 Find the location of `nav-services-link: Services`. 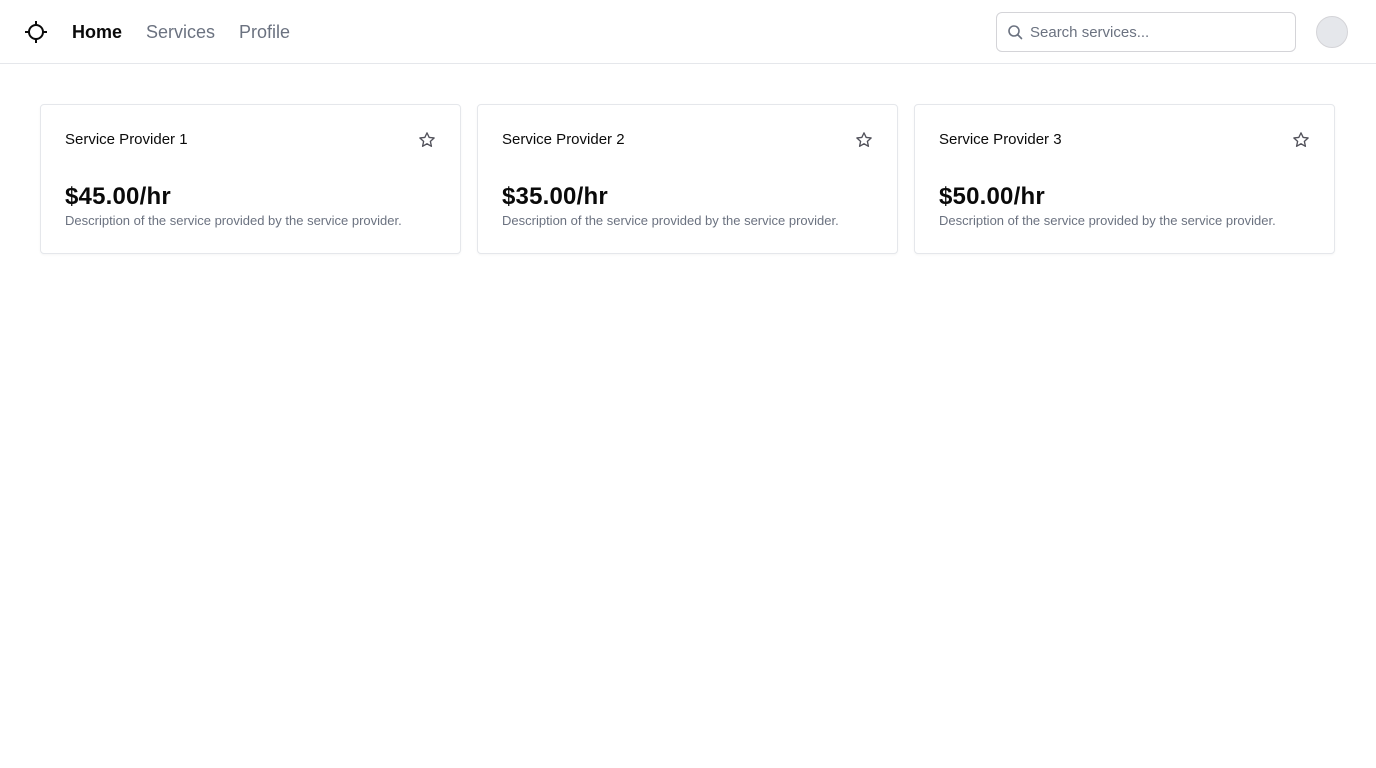

nav-services-link: Services is located at coordinates (180, 32).